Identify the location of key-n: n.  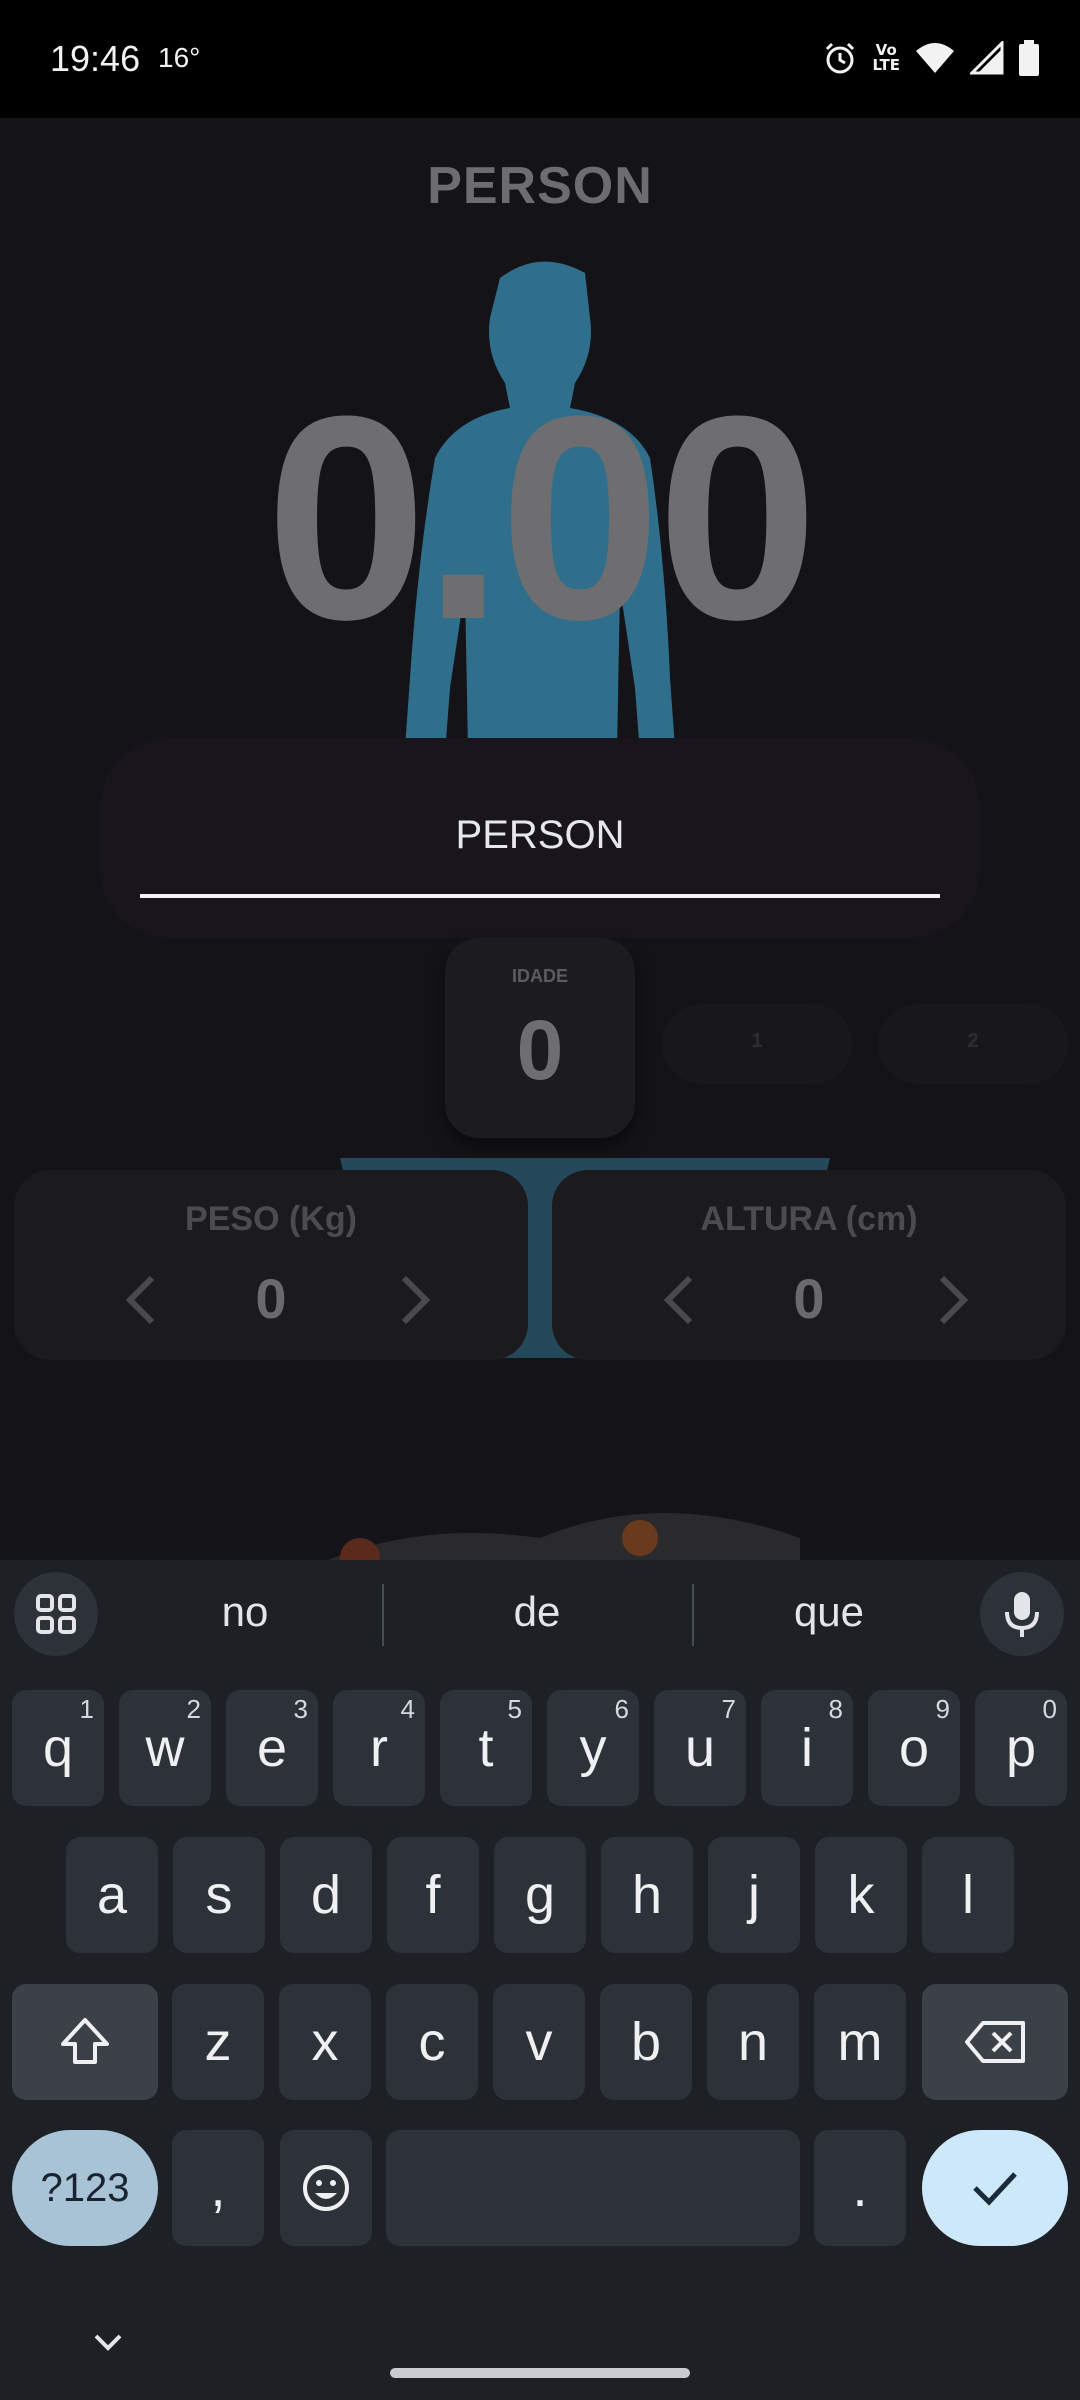
(753, 2042).